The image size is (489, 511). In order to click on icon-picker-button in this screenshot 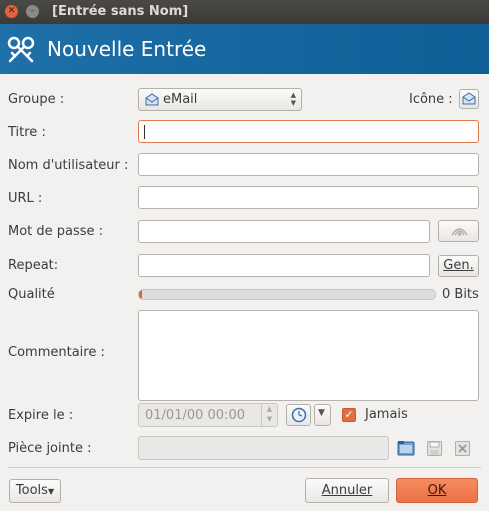, I will do `click(469, 99)`.